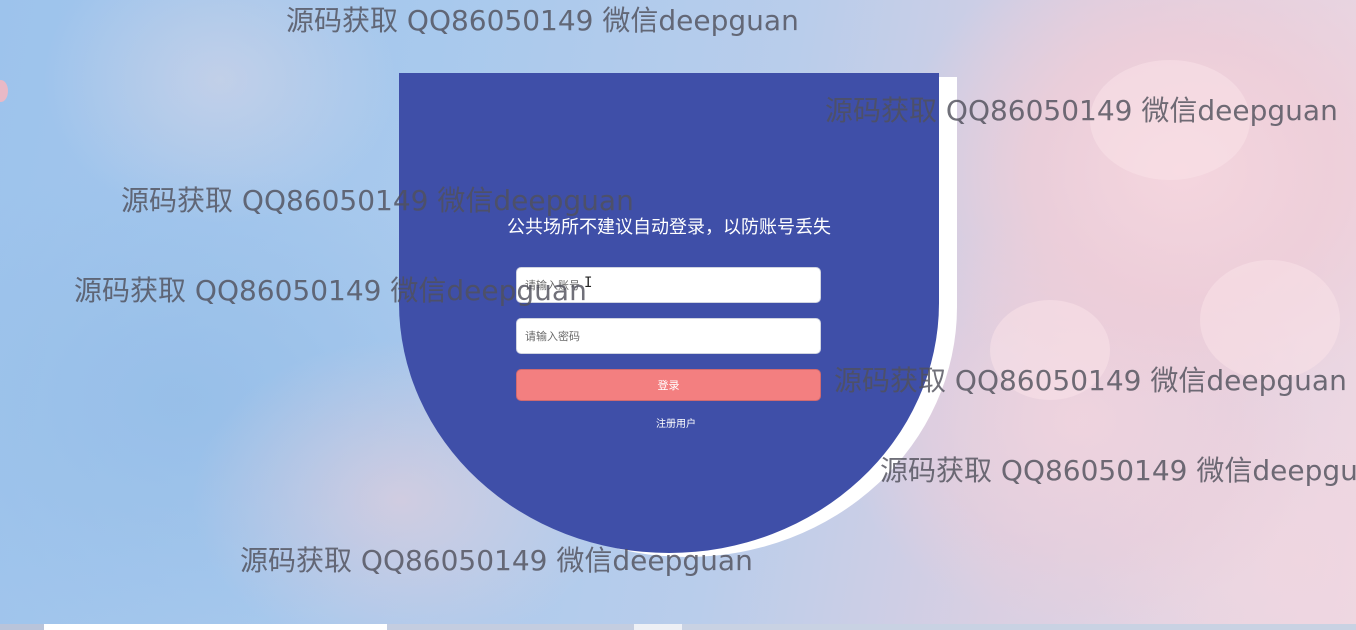 The image size is (1356, 630). Describe the element at coordinates (668, 336) in the screenshot. I see `password-input` at that location.